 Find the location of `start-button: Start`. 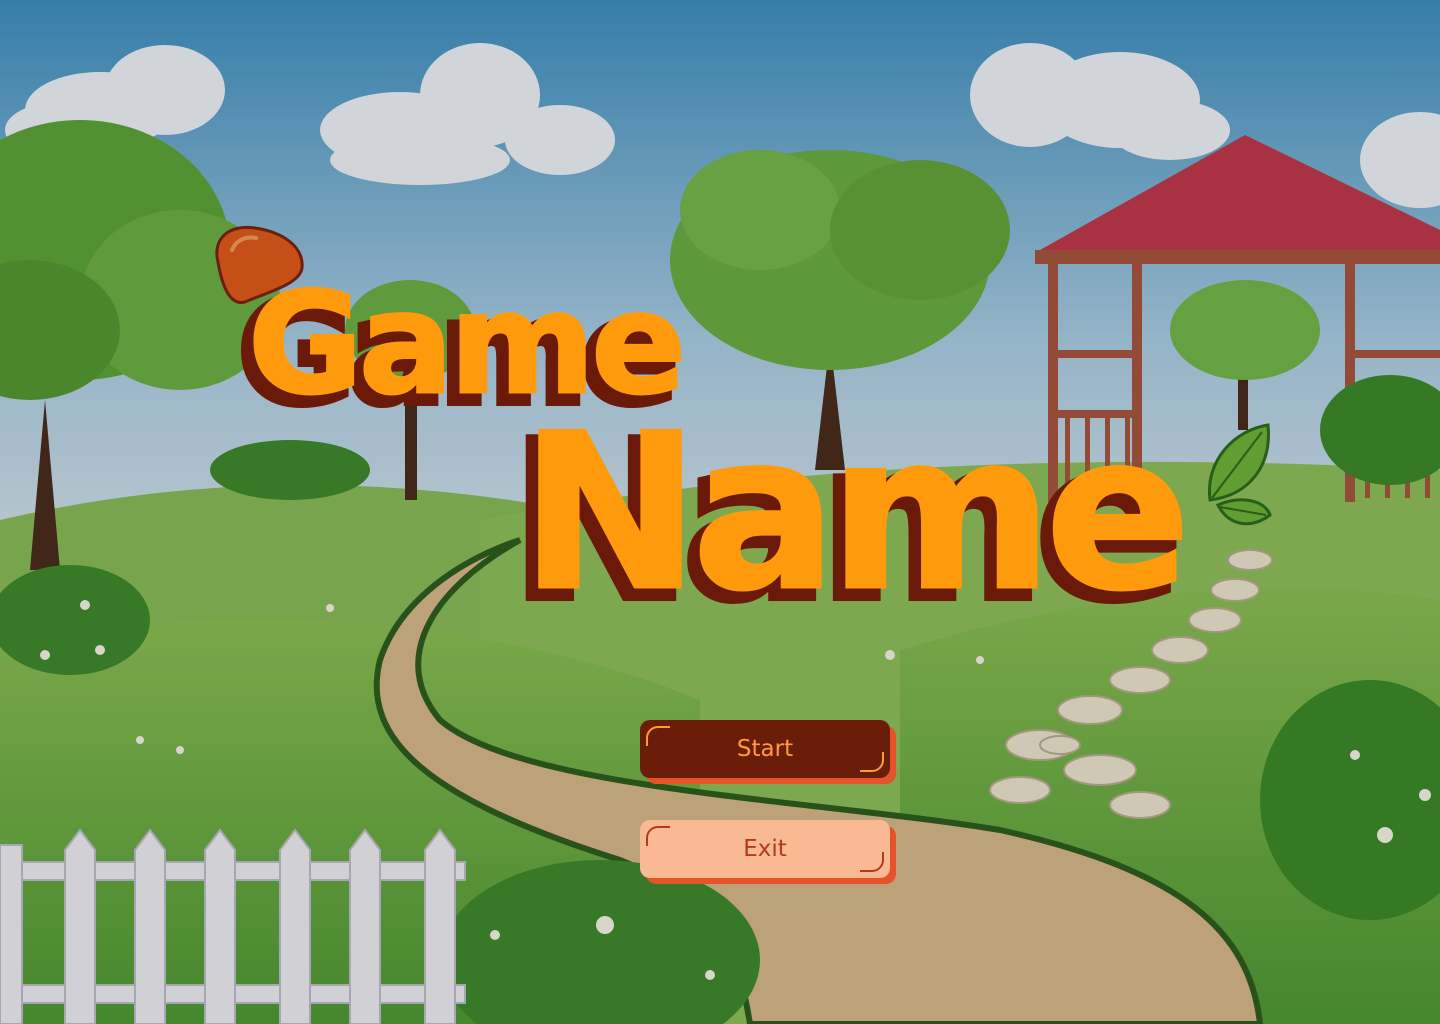

start-button: Start is located at coordinates (765, 749).